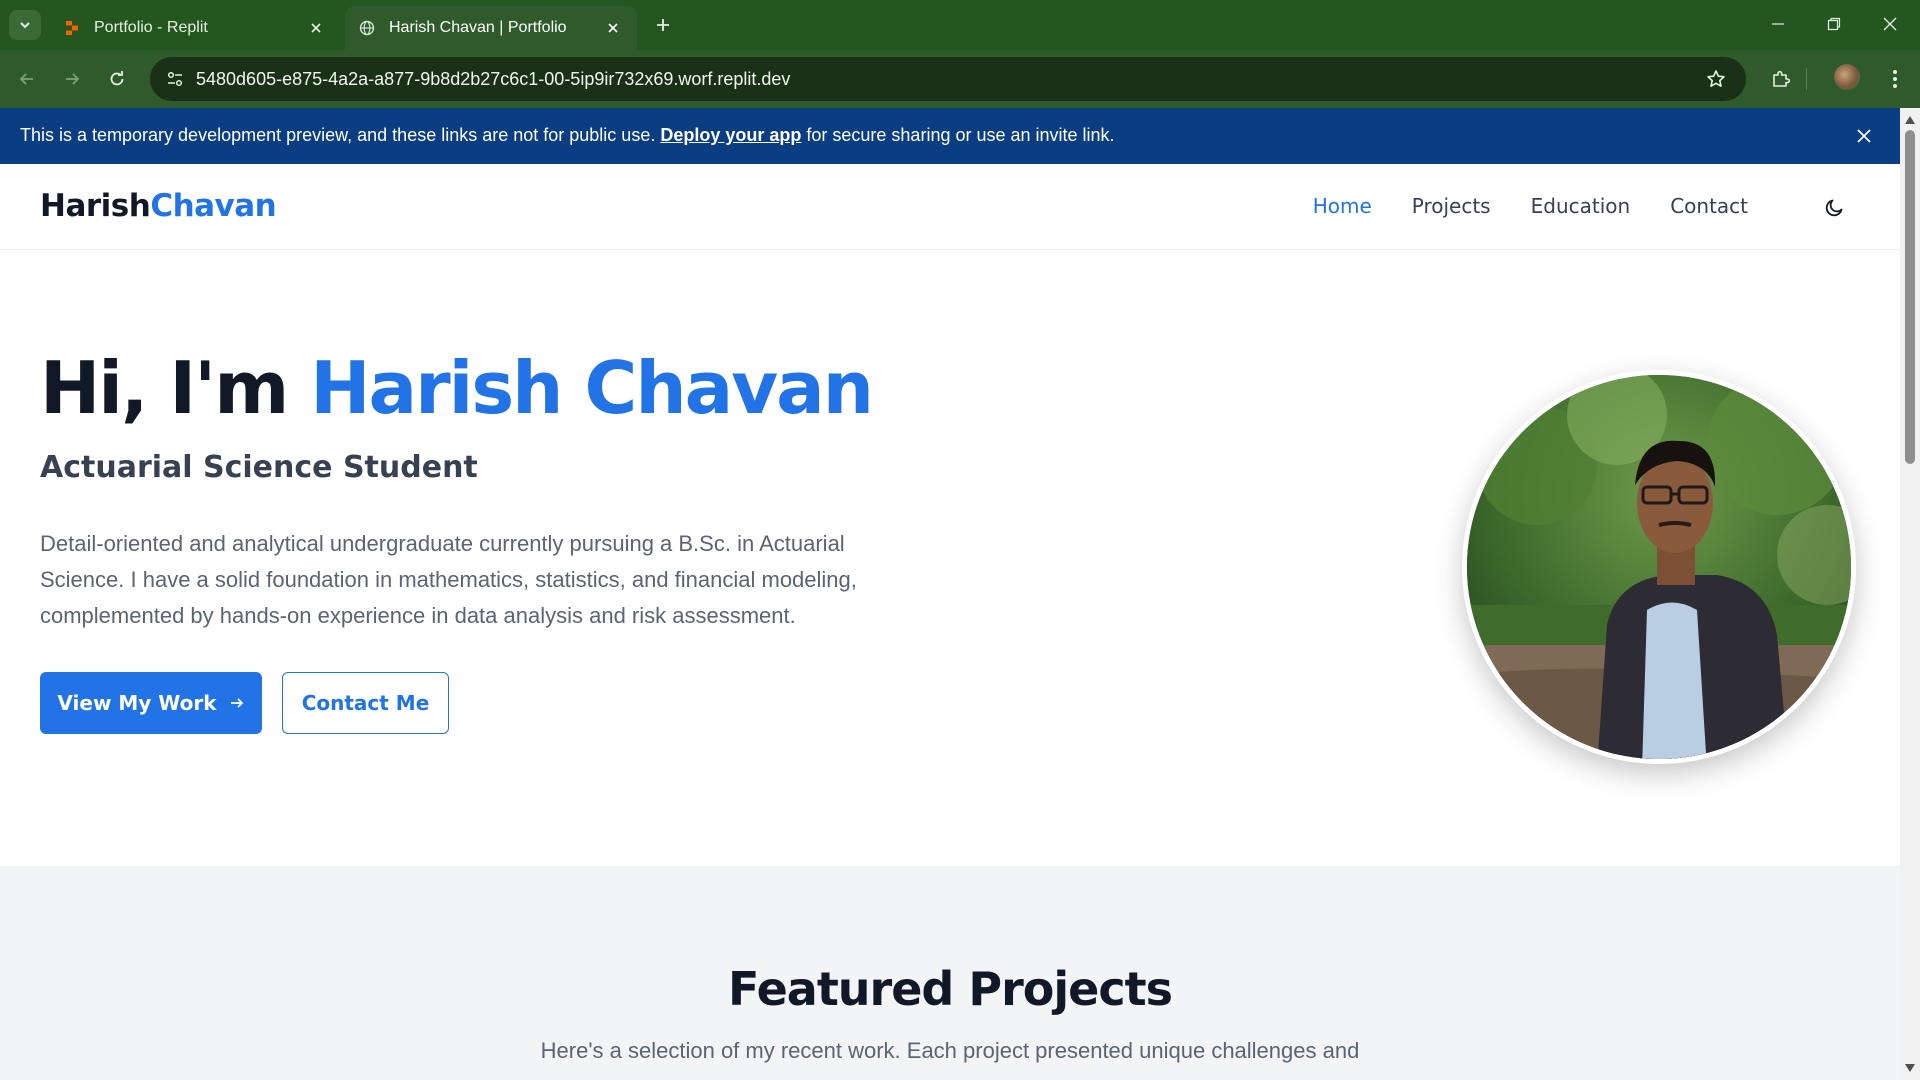 The width and height of the screenshot is (1920, 1080). I want to click on view-my-work-button: View My Work, so click(151, 703).